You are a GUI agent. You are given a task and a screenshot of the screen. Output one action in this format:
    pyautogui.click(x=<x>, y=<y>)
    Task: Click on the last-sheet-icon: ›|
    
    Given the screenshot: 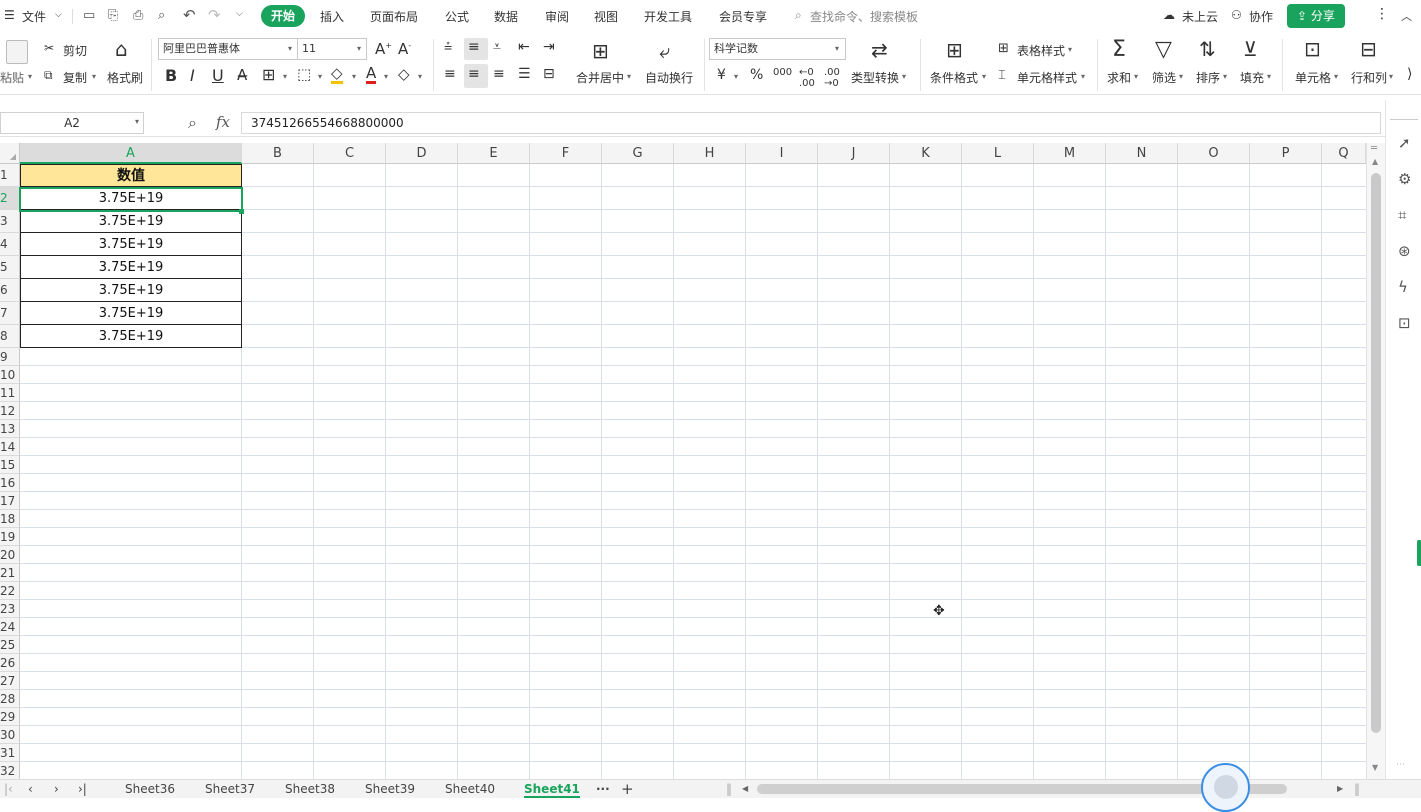 What is the action you would take?
    pyautogui.click(x=82, y=789)
    